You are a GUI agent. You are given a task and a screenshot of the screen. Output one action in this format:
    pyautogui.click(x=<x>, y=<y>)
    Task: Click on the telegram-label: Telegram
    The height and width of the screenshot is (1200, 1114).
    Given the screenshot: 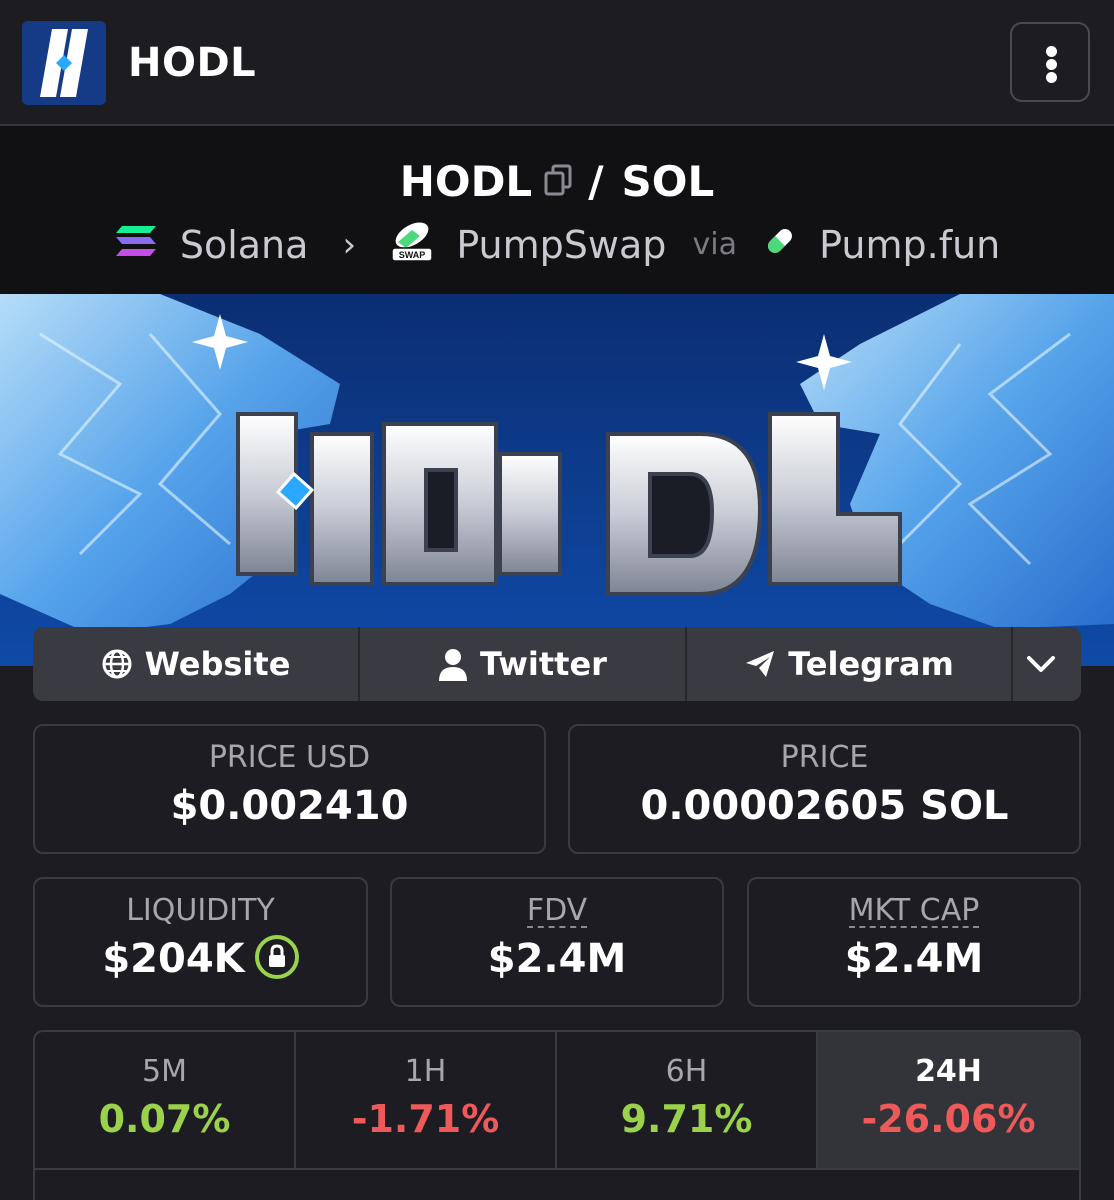 What is the action you would take?
    pyautogui.click(x=871, y=664)
    